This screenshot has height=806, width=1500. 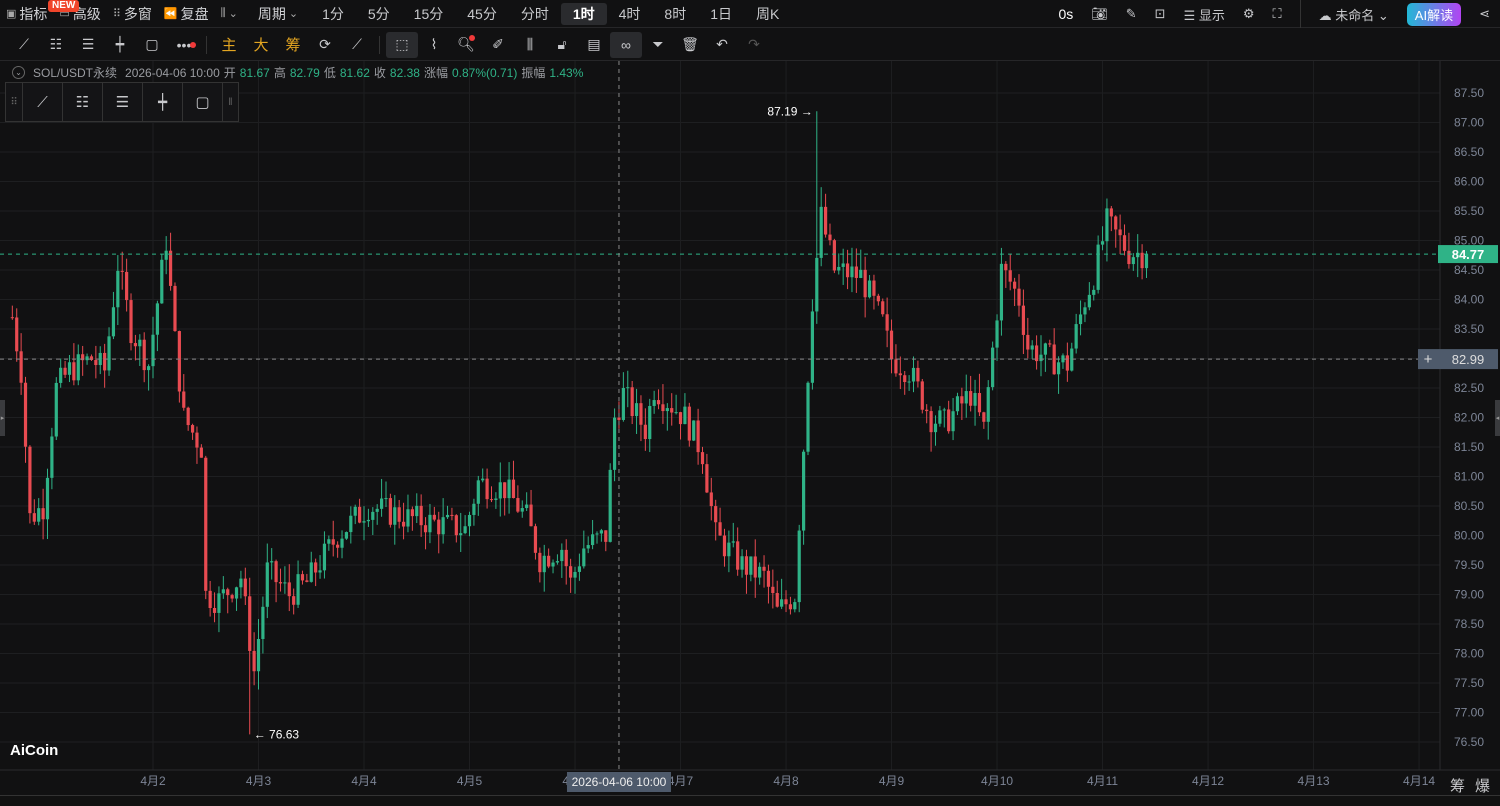 What do you see at coordinates (379, 14) in the screenshot?
I see `period-tab: 5分` at bounding box center [379, 14].